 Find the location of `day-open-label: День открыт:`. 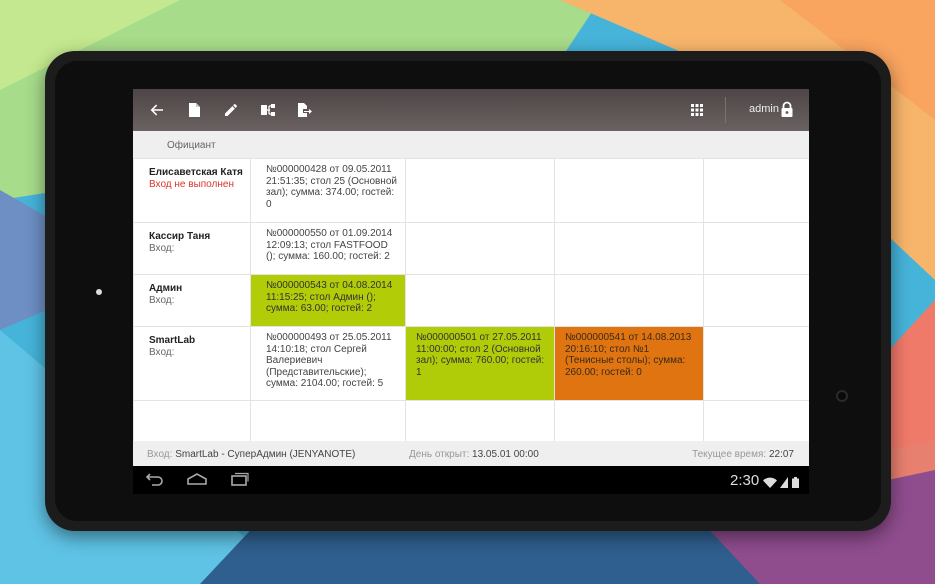

day-open-label: День открыт: is located at coordinates (439, 454).